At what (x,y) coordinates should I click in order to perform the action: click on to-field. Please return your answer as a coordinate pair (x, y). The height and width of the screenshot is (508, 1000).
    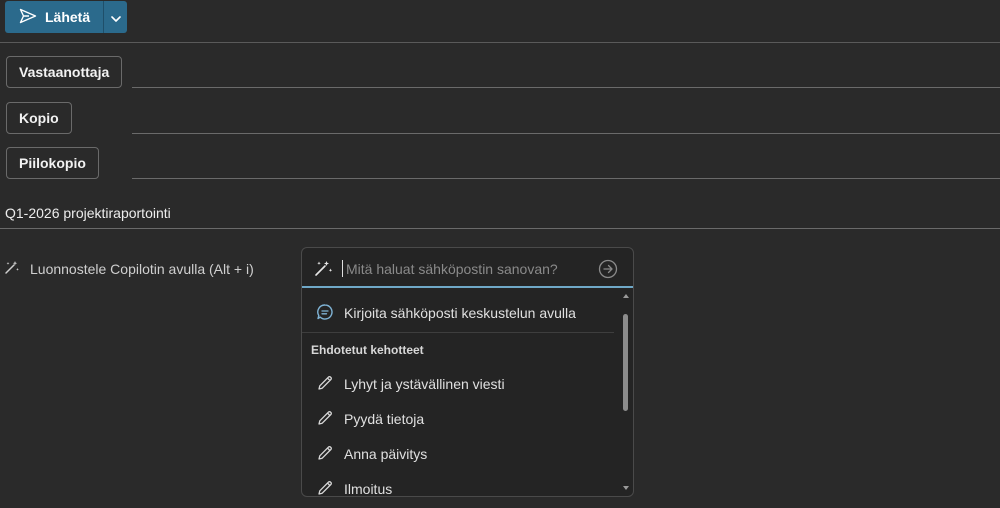
    Looking at the image, I should click on (566, 87).